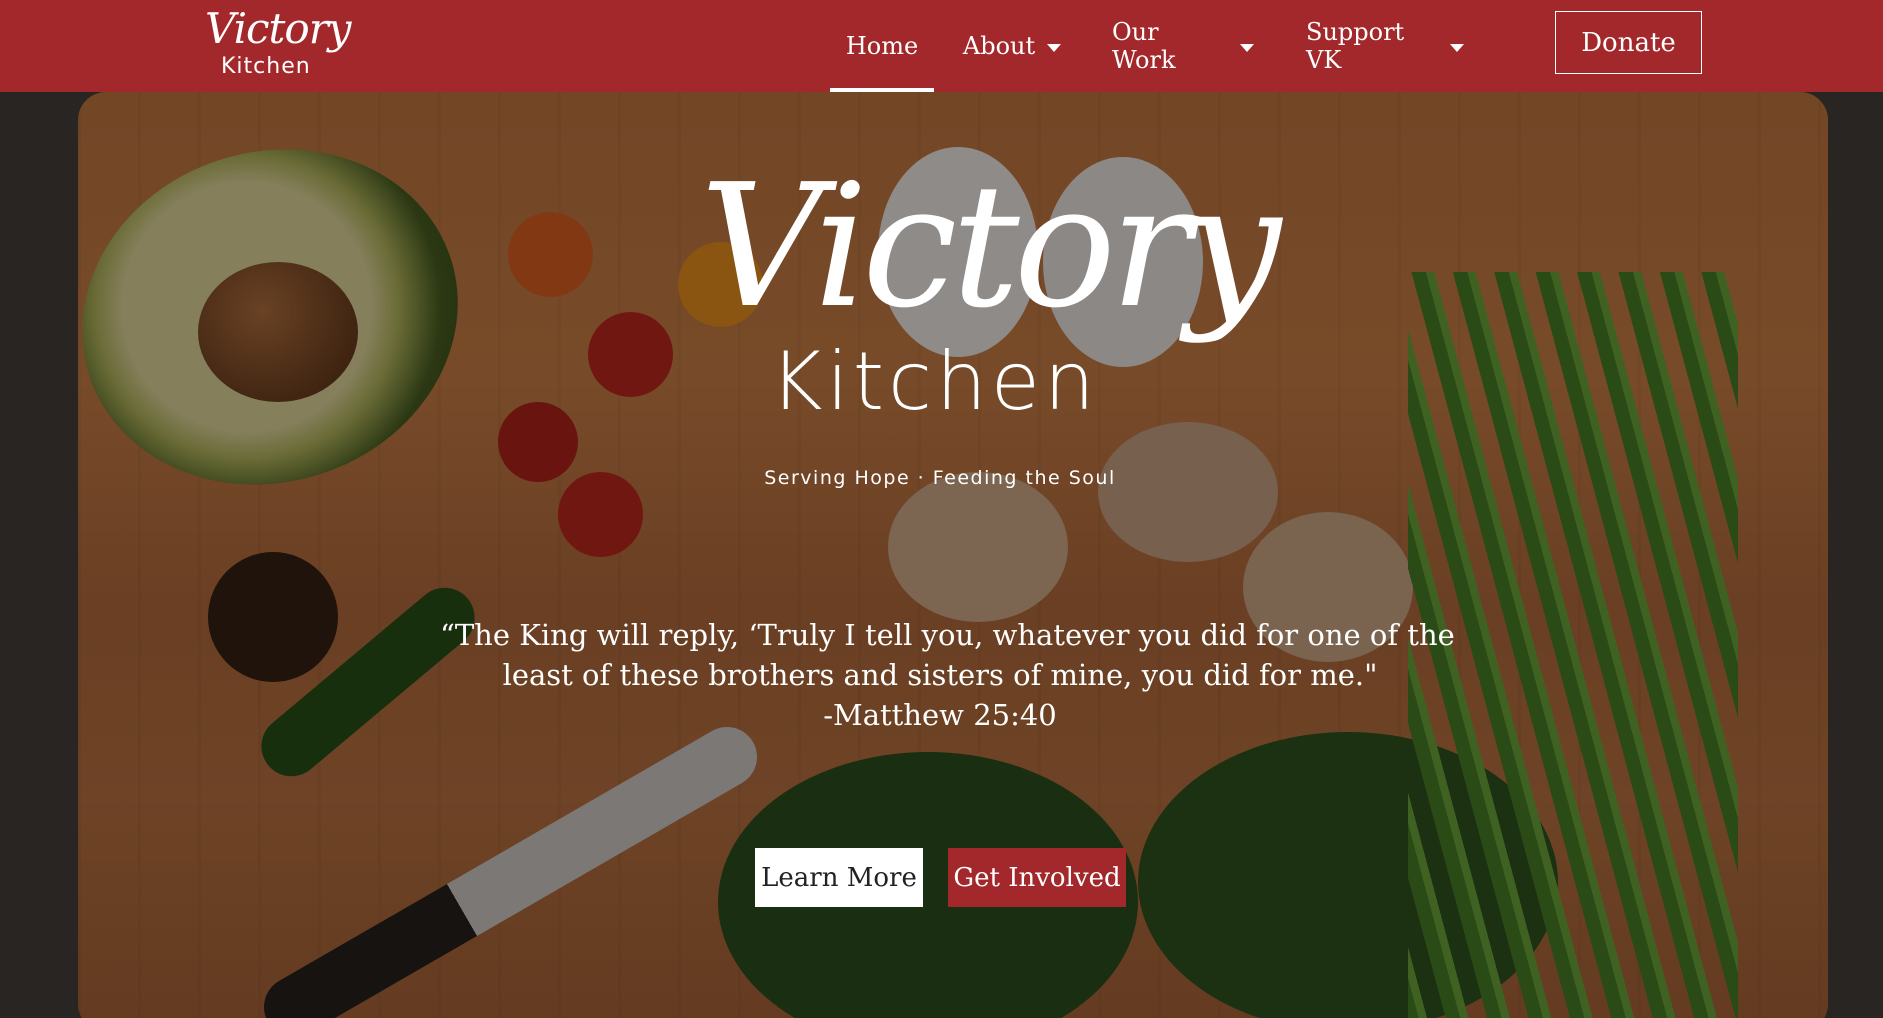  What do you see at coordinates (278, 28) in the screenshot?
I see `logo-wordmark-victory: Victory` at bounding box center [278, 28].